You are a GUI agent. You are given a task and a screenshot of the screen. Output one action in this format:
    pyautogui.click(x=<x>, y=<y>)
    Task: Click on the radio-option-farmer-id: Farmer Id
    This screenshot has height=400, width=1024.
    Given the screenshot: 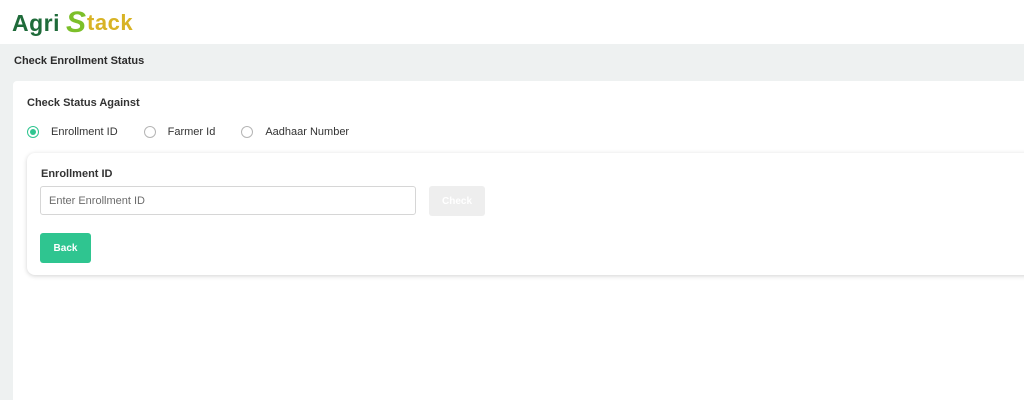 What is the action you would take?
    pyautogui.click(x=179, y=132)
    